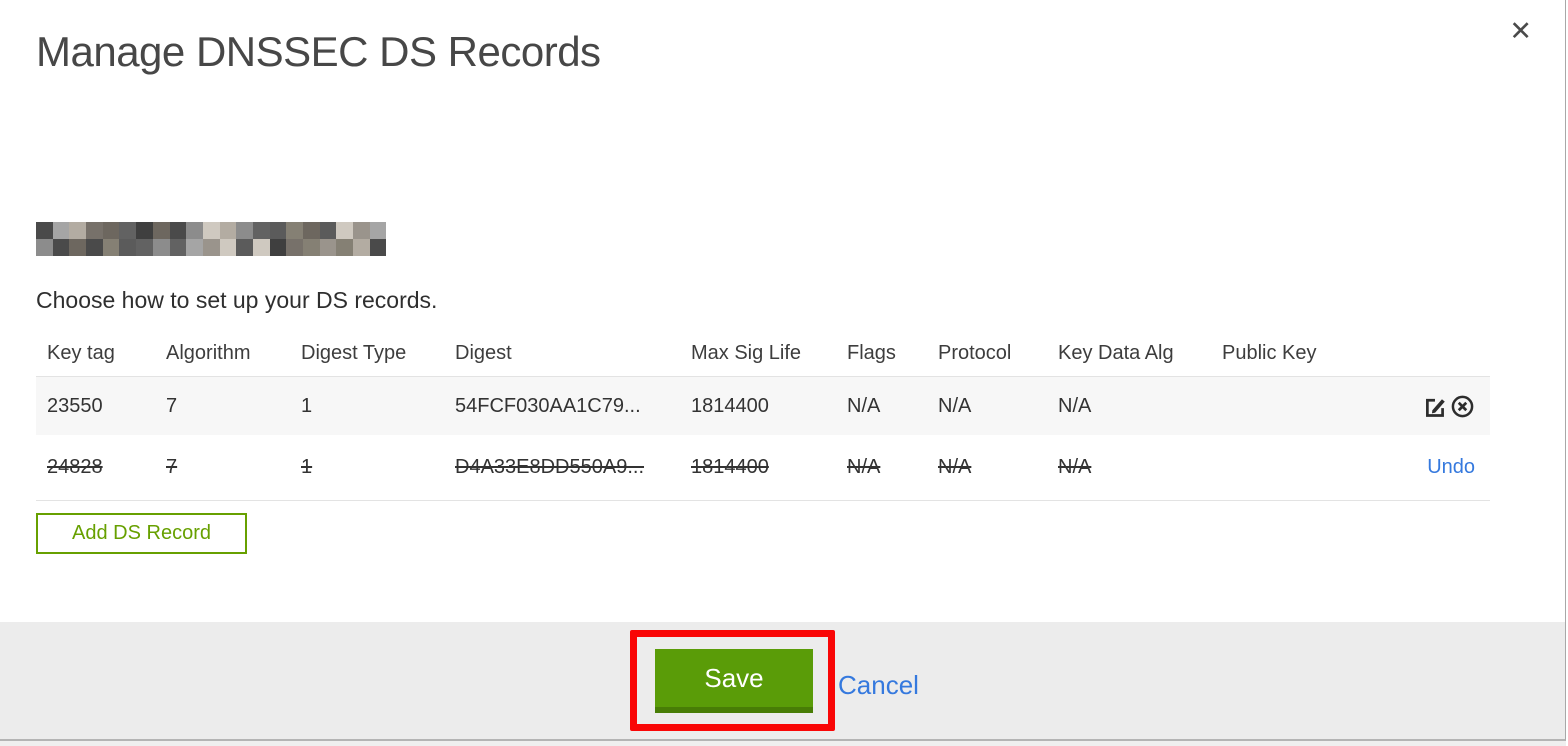  I want to click on col-header-max-sig-life: Max Sig Life, so click(746, 352).